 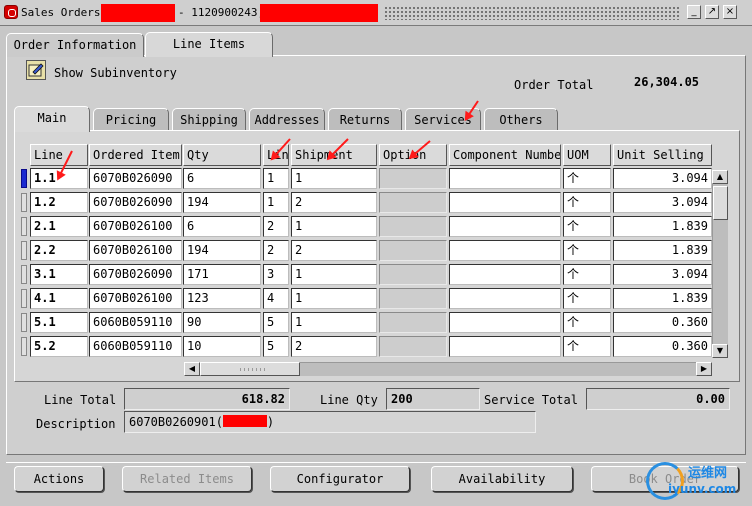 I want to click on line-qty-field: 200, so click(x=433, y=399).